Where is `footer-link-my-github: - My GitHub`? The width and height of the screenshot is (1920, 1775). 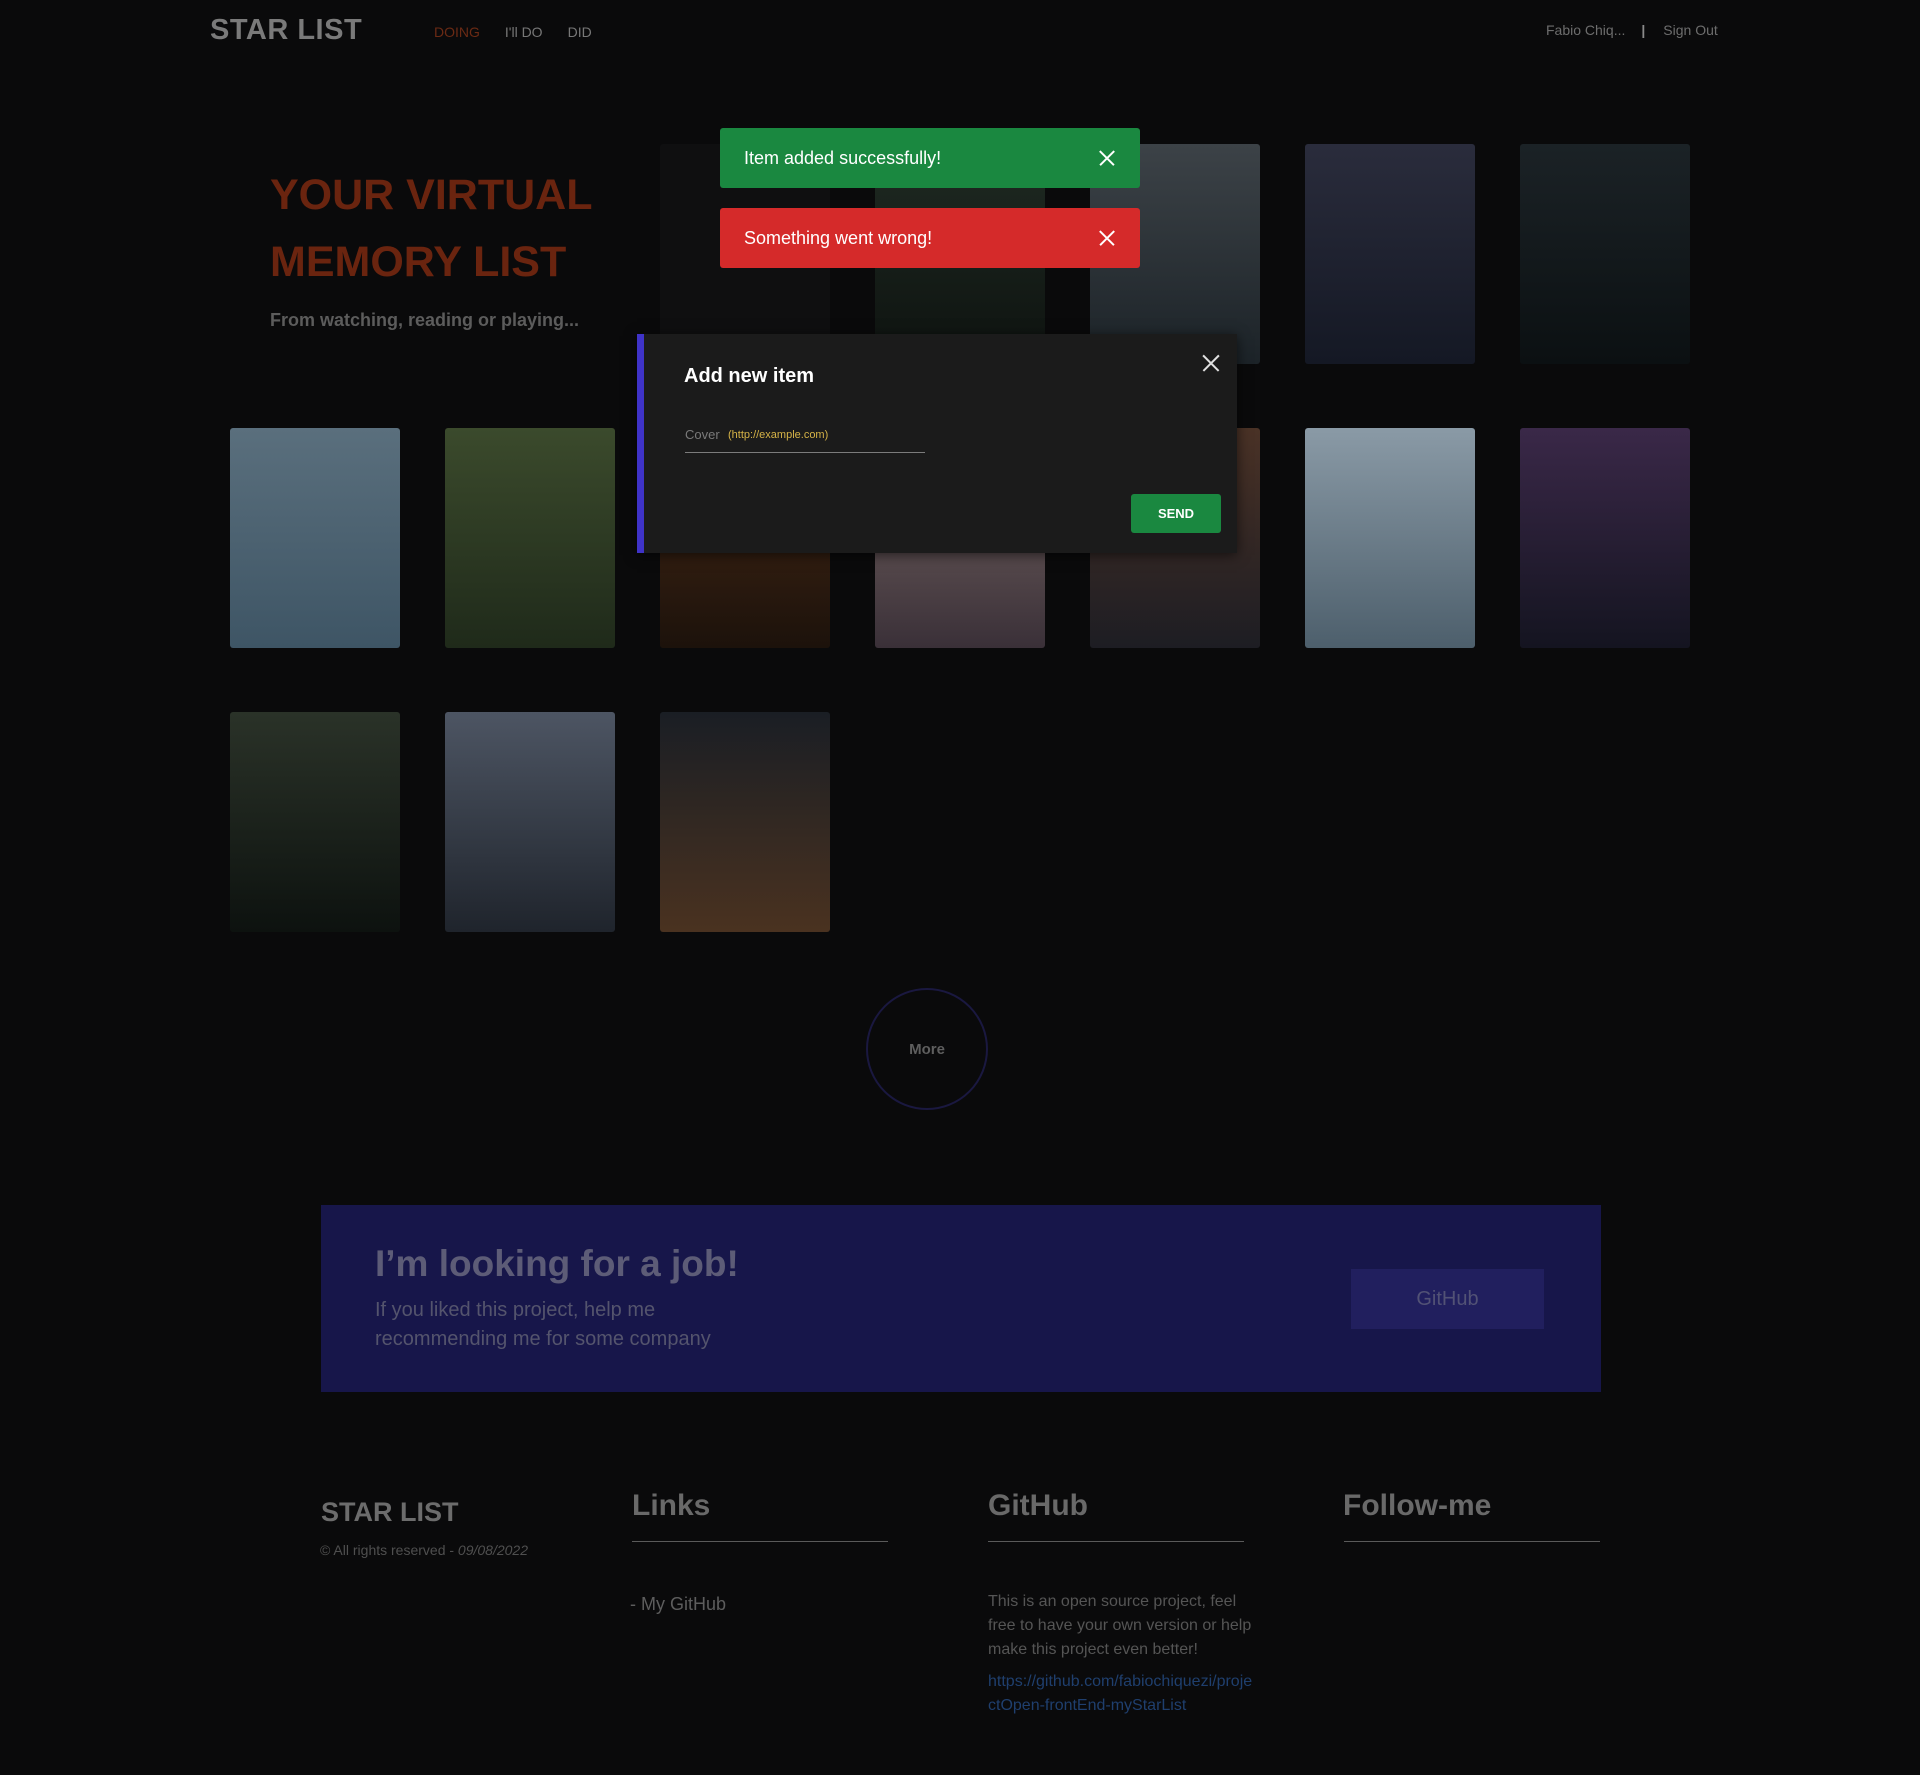 footer-link-my-github: - My GitHub is located at coordinates (678, 1604).